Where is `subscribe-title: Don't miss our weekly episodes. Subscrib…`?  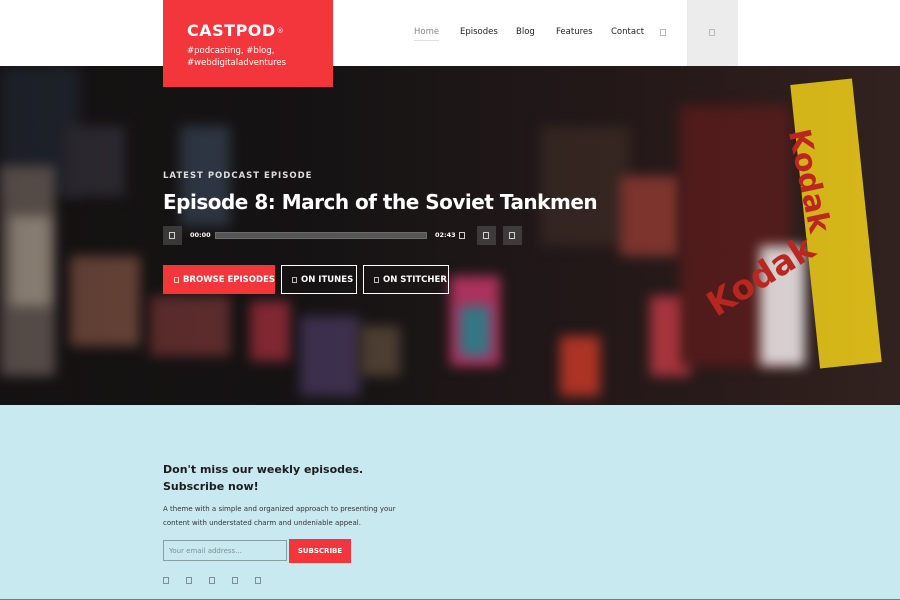 subscribe-title: Don't miss our weekly episodes. Subscrib… is located at coordinates (263, 478).